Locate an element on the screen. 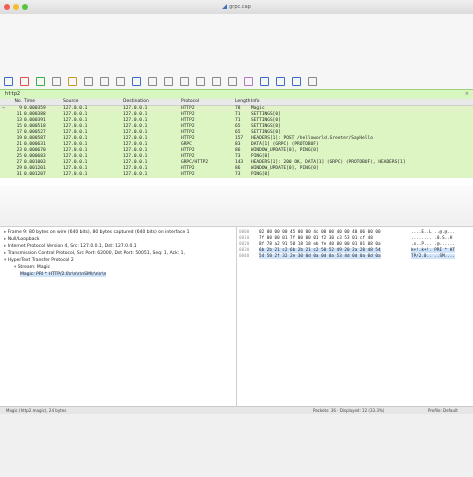  autoscroll-icon is located at coordinates (232, 81).